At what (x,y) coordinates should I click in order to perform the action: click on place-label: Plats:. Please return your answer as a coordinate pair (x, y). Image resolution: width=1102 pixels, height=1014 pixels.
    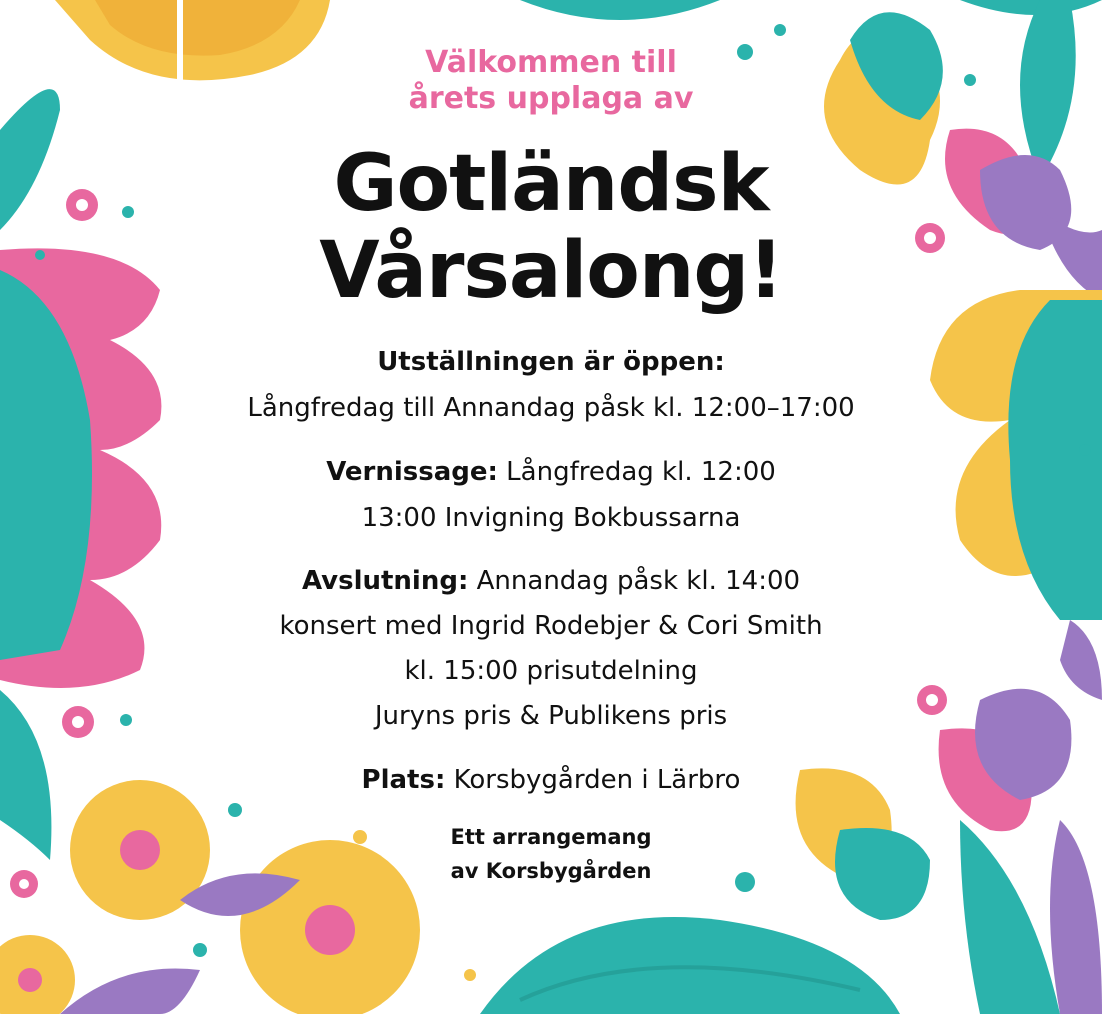
    Looking at the image, I should click on (403, 780).